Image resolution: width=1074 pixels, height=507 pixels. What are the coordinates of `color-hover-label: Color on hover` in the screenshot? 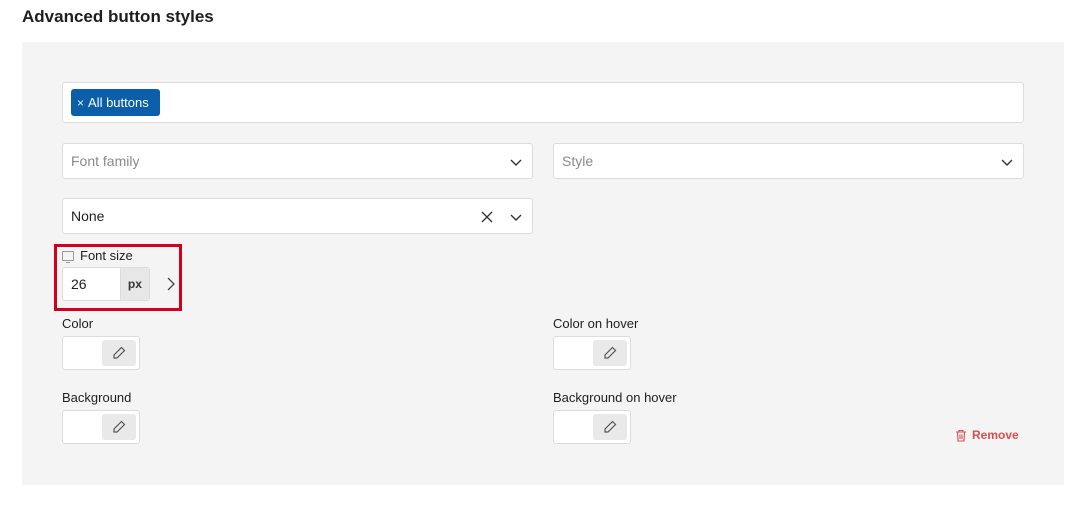 It's located at (596, 323).